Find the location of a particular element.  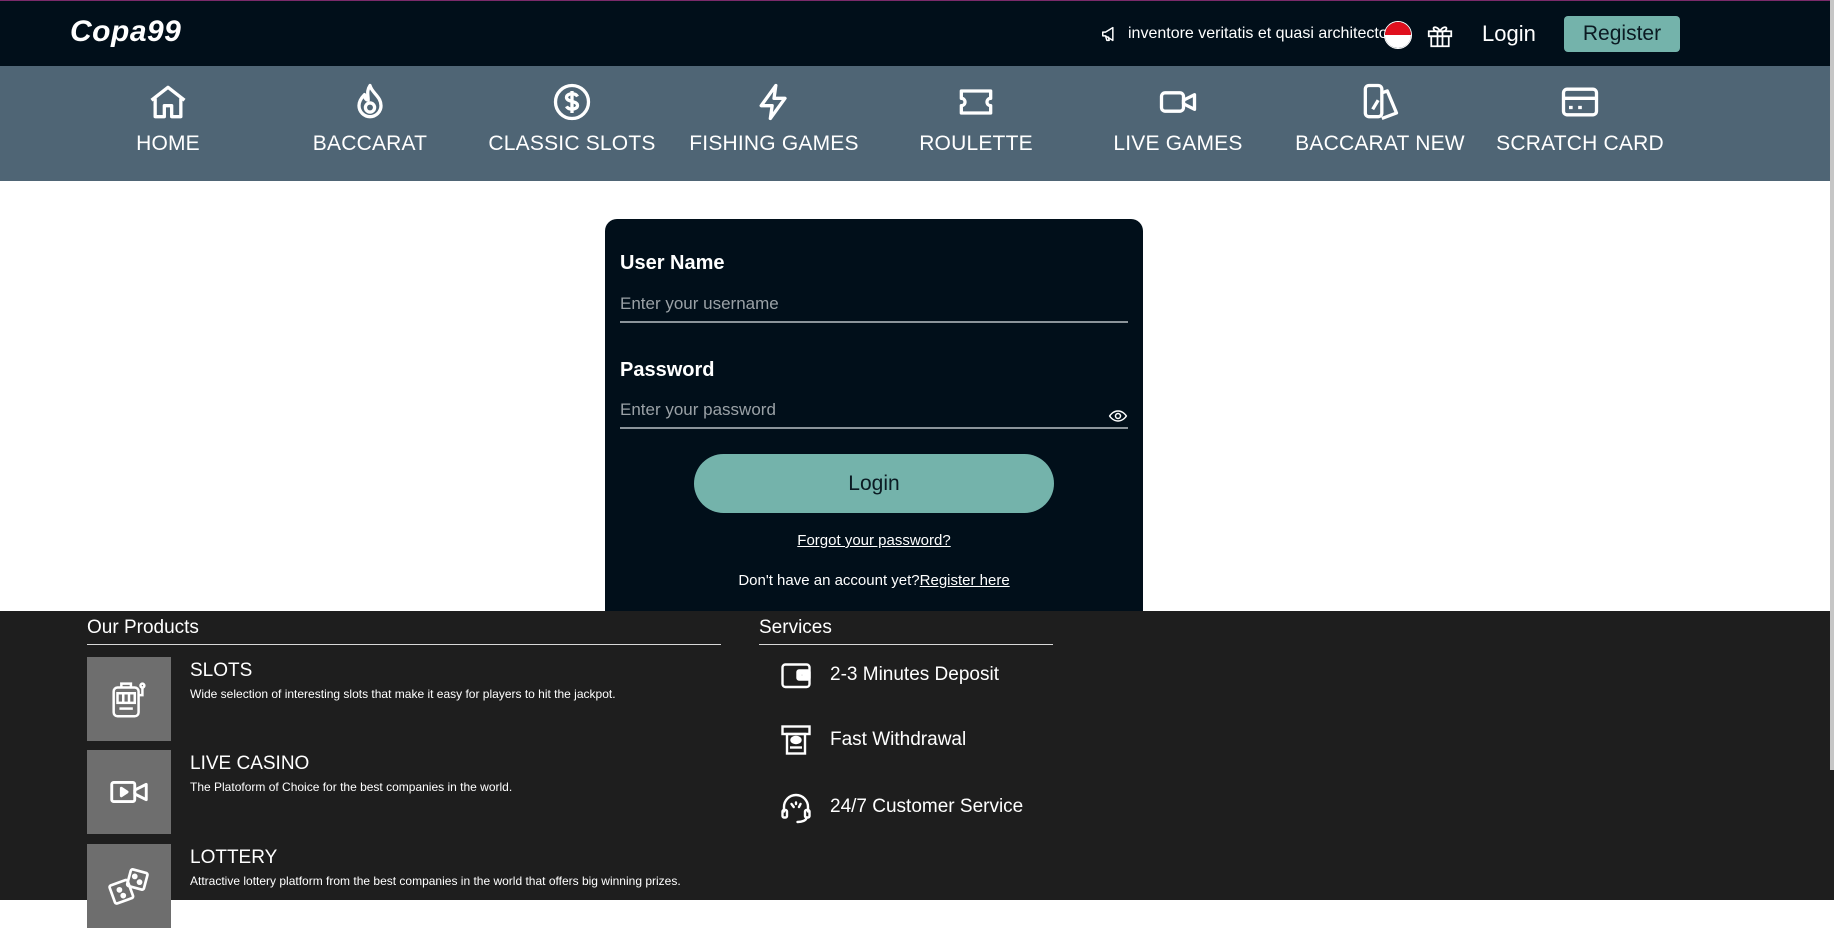

cards-icon is located at coordinates (1381, 102).